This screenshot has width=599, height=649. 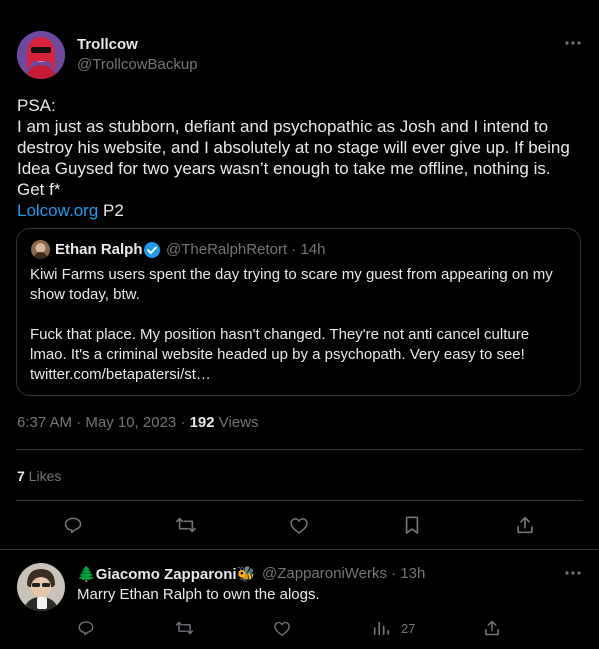 I want to click on quote-author-handle: @TheRalphRetort · 14h, so click(x=246, y=249).